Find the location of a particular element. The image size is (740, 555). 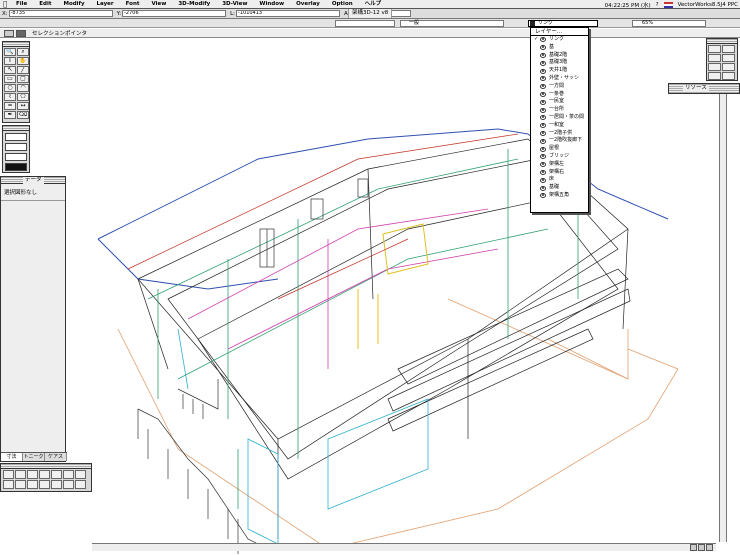

3d-tool-7-icon is located at coordinates (714, 76).